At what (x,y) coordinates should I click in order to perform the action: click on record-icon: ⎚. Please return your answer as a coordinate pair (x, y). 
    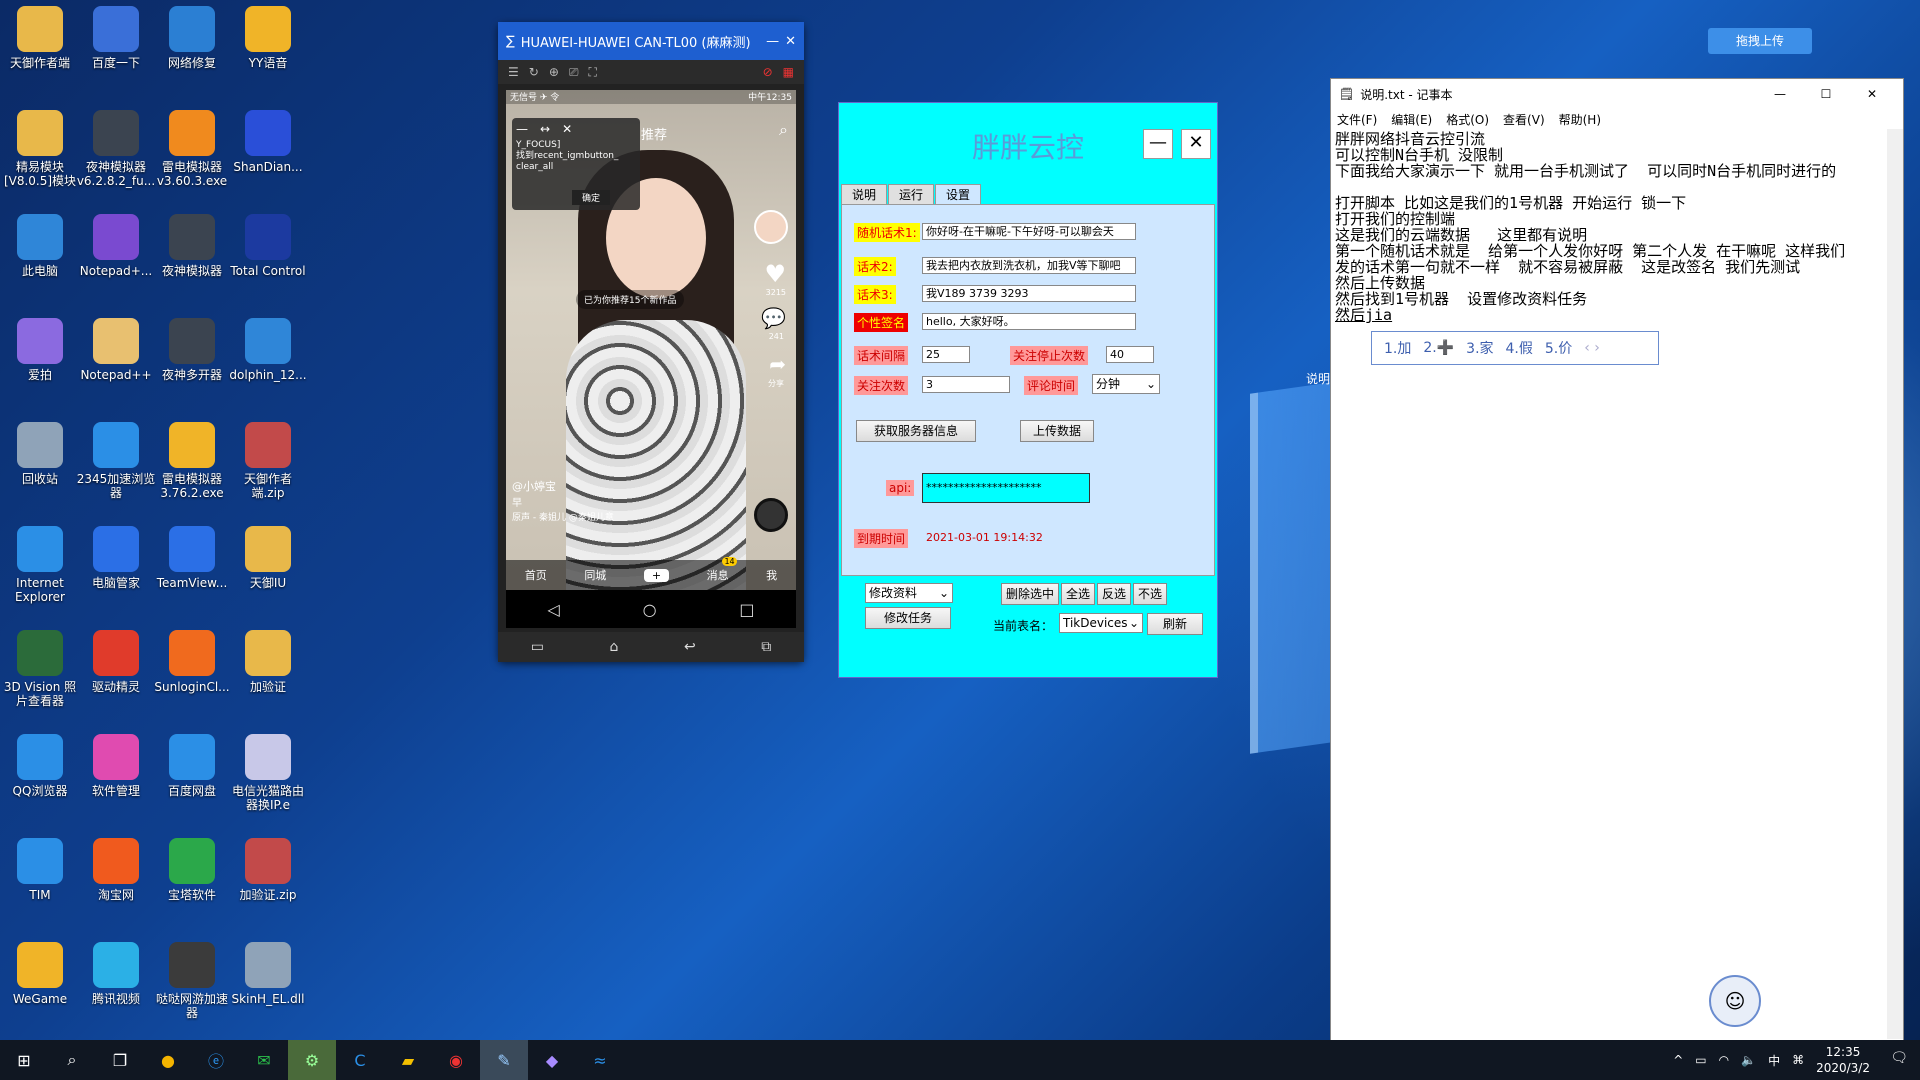
    Looking at the image, I should click on (574, 72).